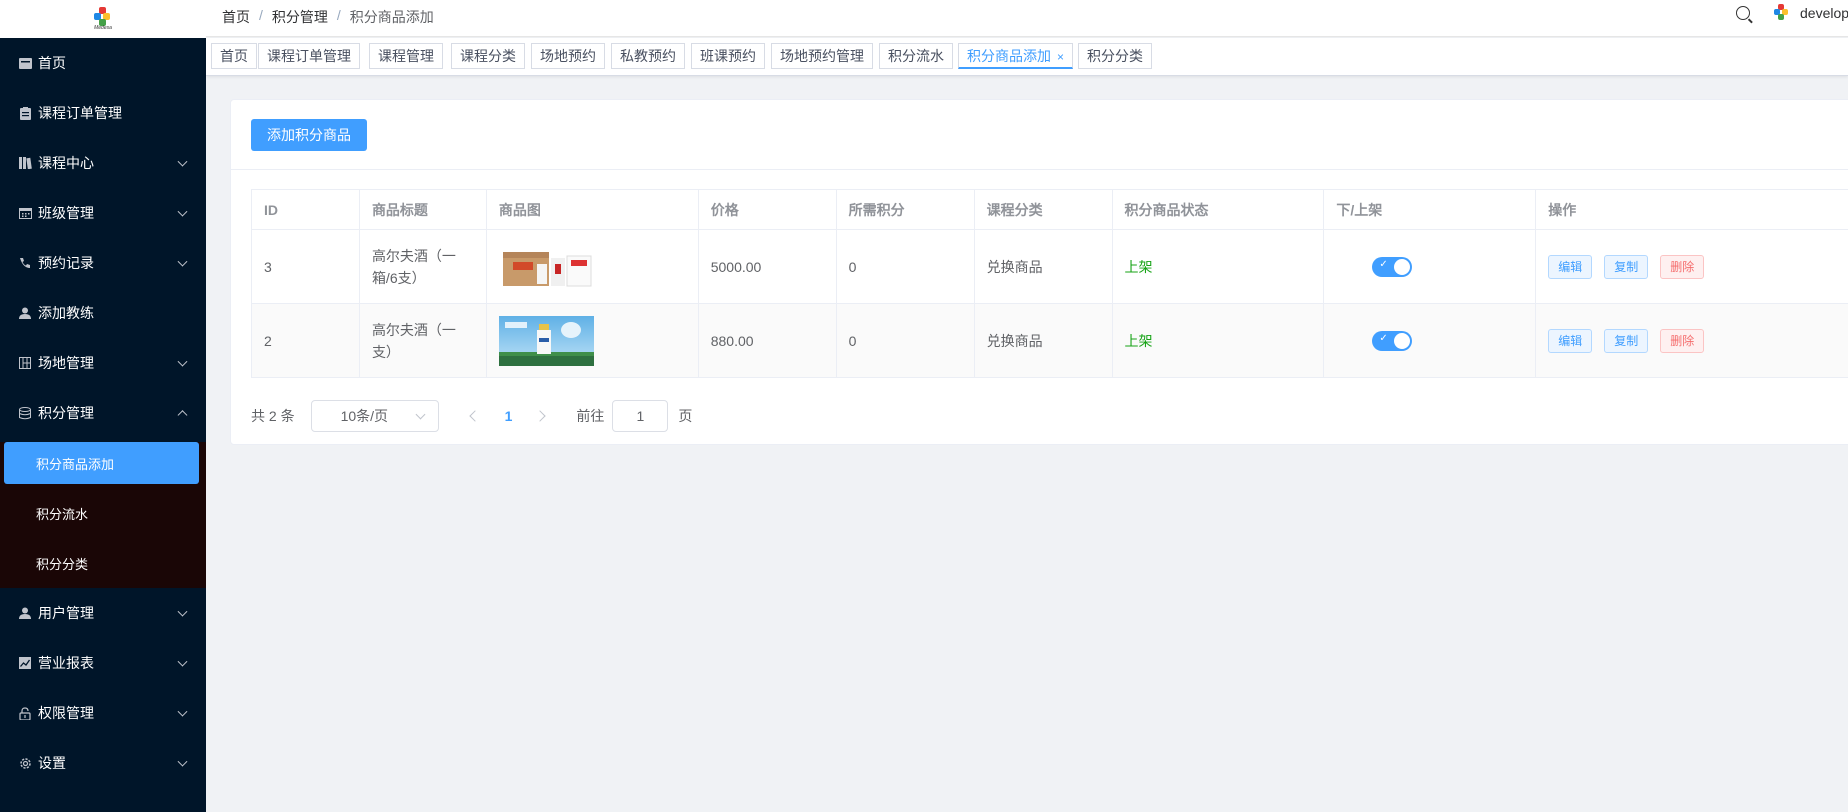 This screenshot has width=1848, height=812. Describe the element at coordinates (103, 663) in the screenshot. I see `sidebar-item-business-report: 营业报表` at that location.